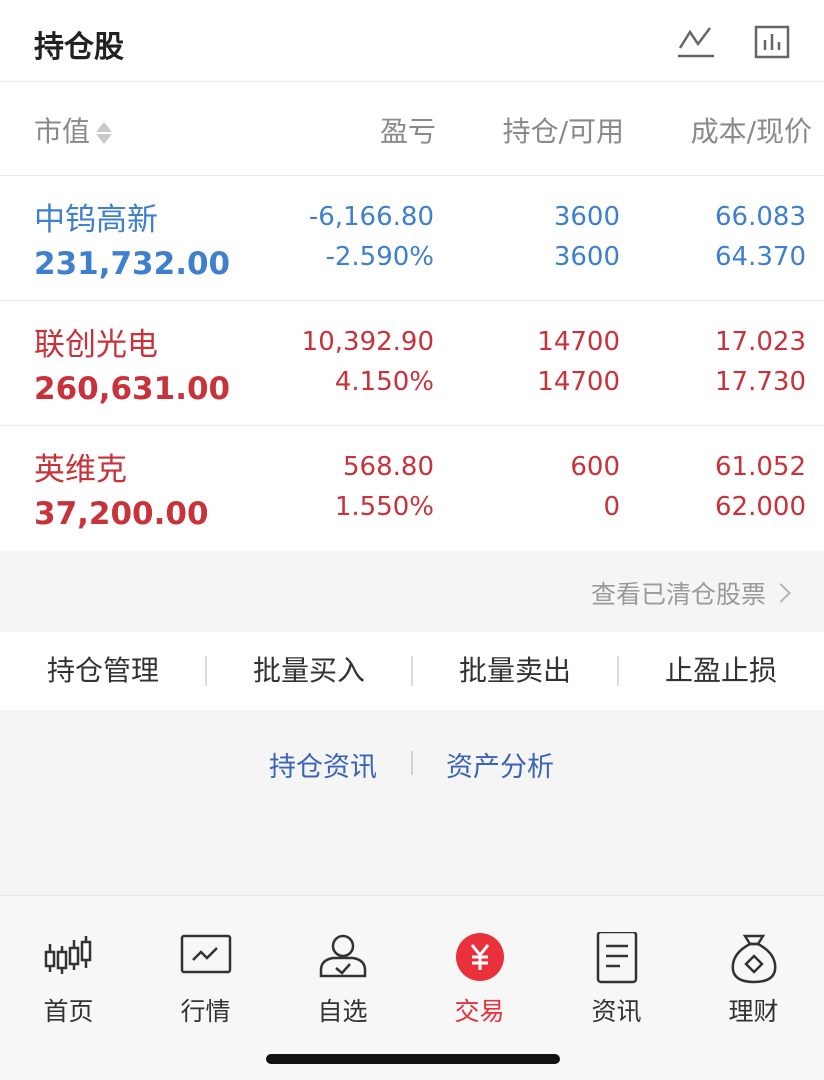 The image size is (824, 1080). I want to click on tab-label: 首页, so click(68, 1011).